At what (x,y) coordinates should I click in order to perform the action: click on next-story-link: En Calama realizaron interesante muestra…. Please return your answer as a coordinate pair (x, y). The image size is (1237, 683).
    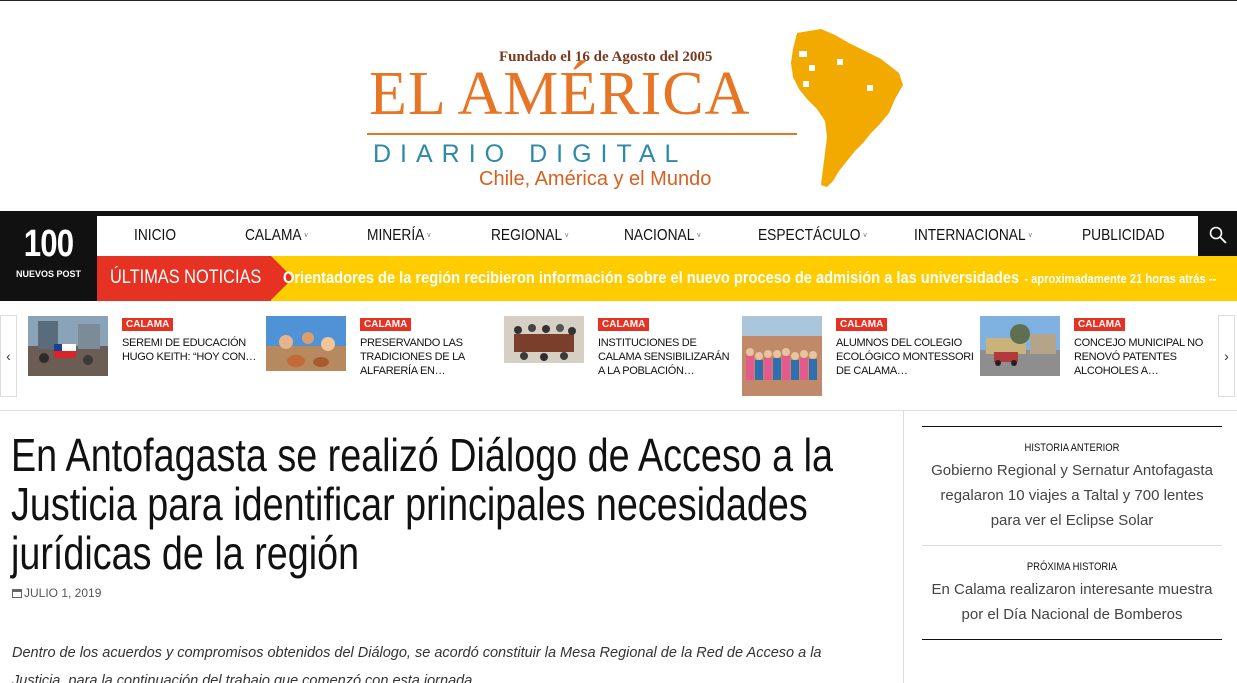
    Looking at the image, I should click on (1072, 608).